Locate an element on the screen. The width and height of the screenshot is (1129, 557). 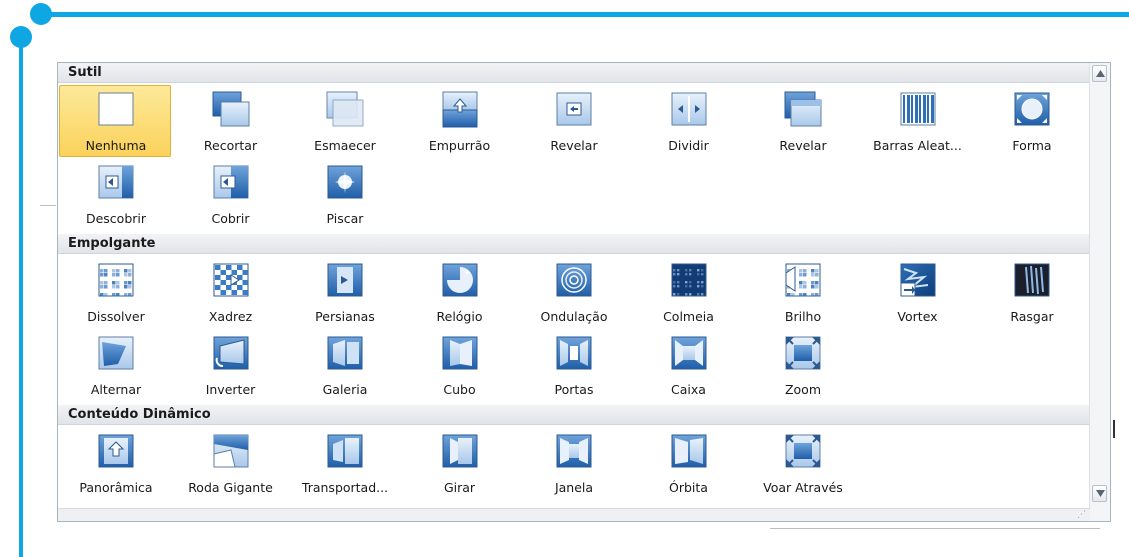
cut-transition-icon is located at coordinates (230, 109).